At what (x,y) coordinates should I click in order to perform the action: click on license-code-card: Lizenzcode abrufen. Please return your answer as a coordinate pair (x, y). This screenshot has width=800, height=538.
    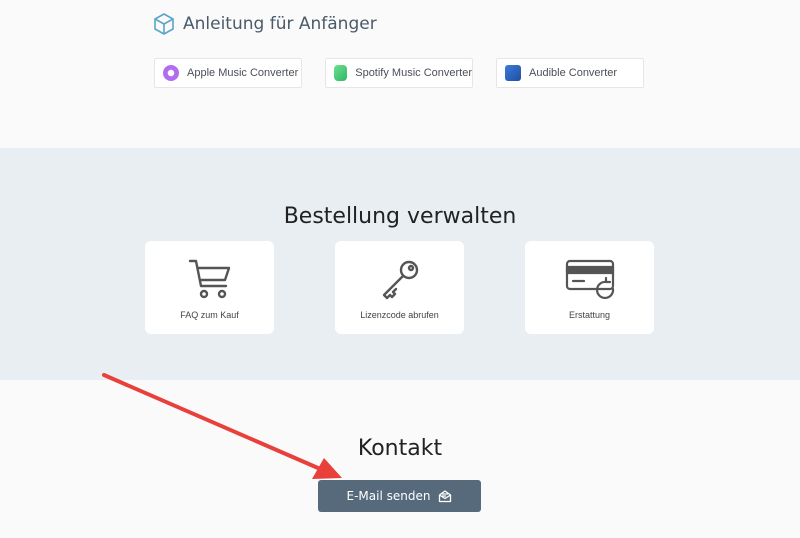
    Looking at the image, I should click on (399, 287).